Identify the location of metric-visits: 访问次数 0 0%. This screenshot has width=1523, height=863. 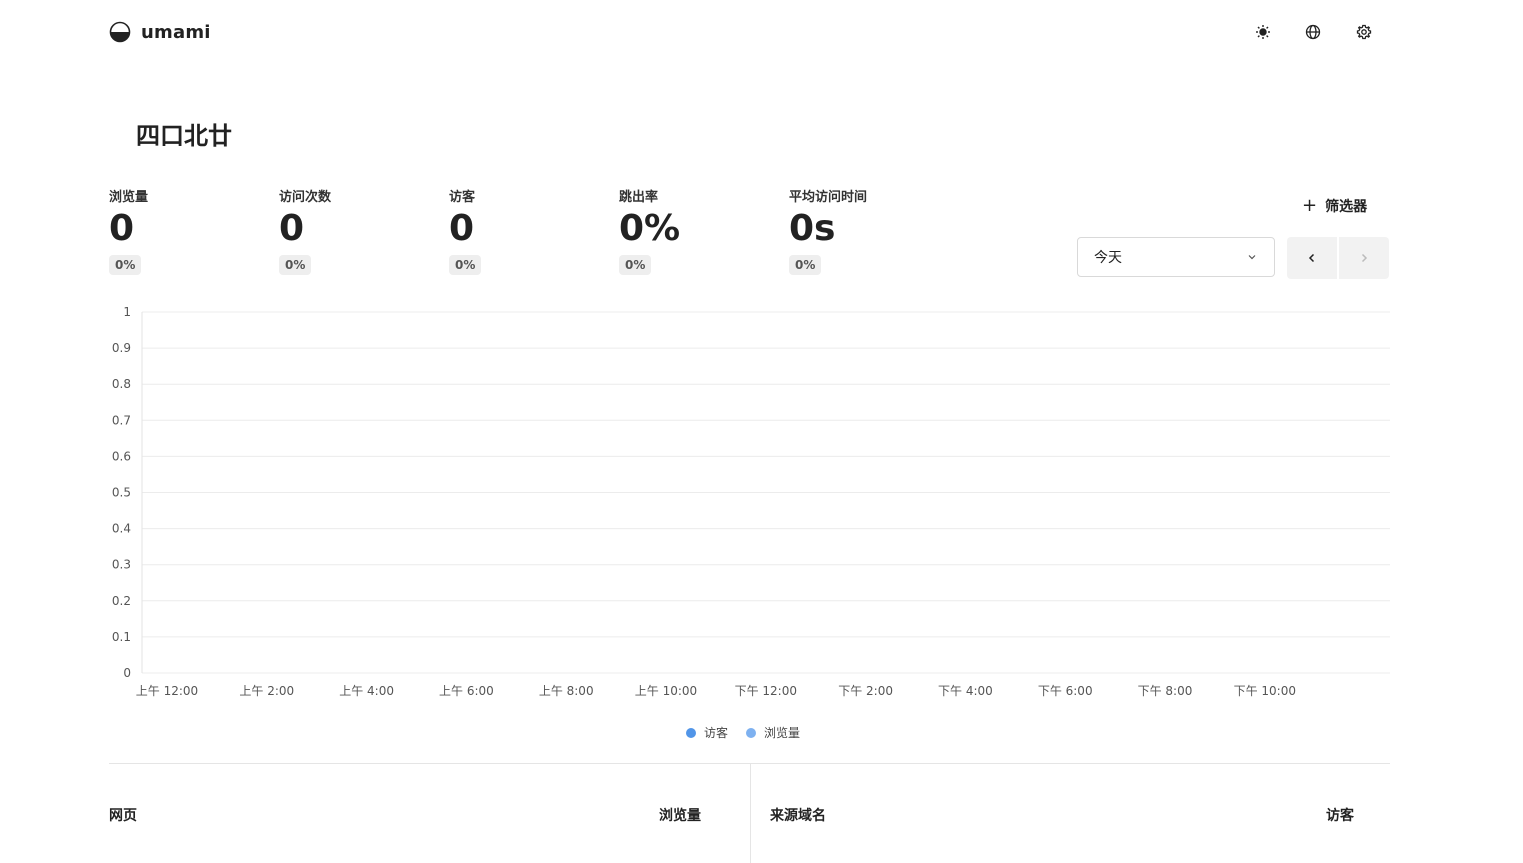
(305, 230).